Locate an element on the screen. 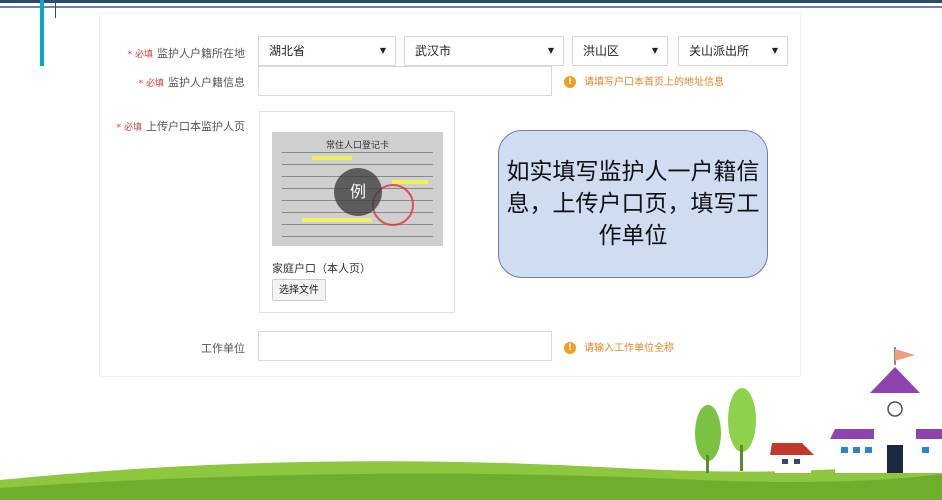 The height and width of the screenshot is (500, 942). upload-label: * 必填 上传户口本监护人页 is located at coordinates (181, 126).